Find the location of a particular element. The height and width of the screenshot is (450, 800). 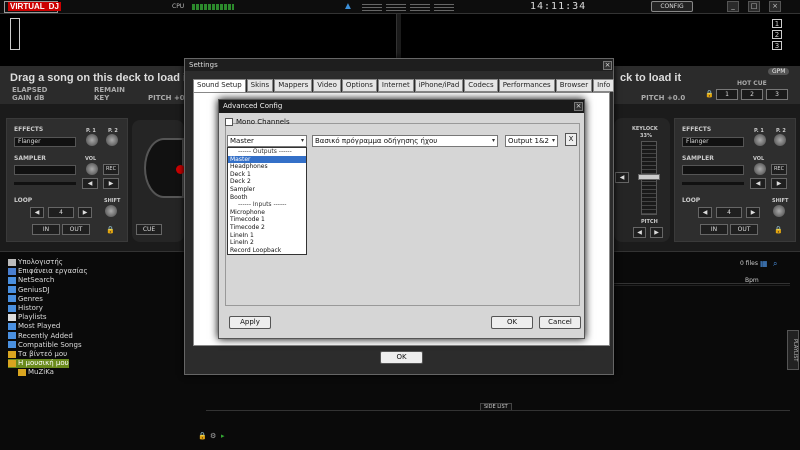

sampler-prev-button-right: ◀ is located at coordinates (758, 183).